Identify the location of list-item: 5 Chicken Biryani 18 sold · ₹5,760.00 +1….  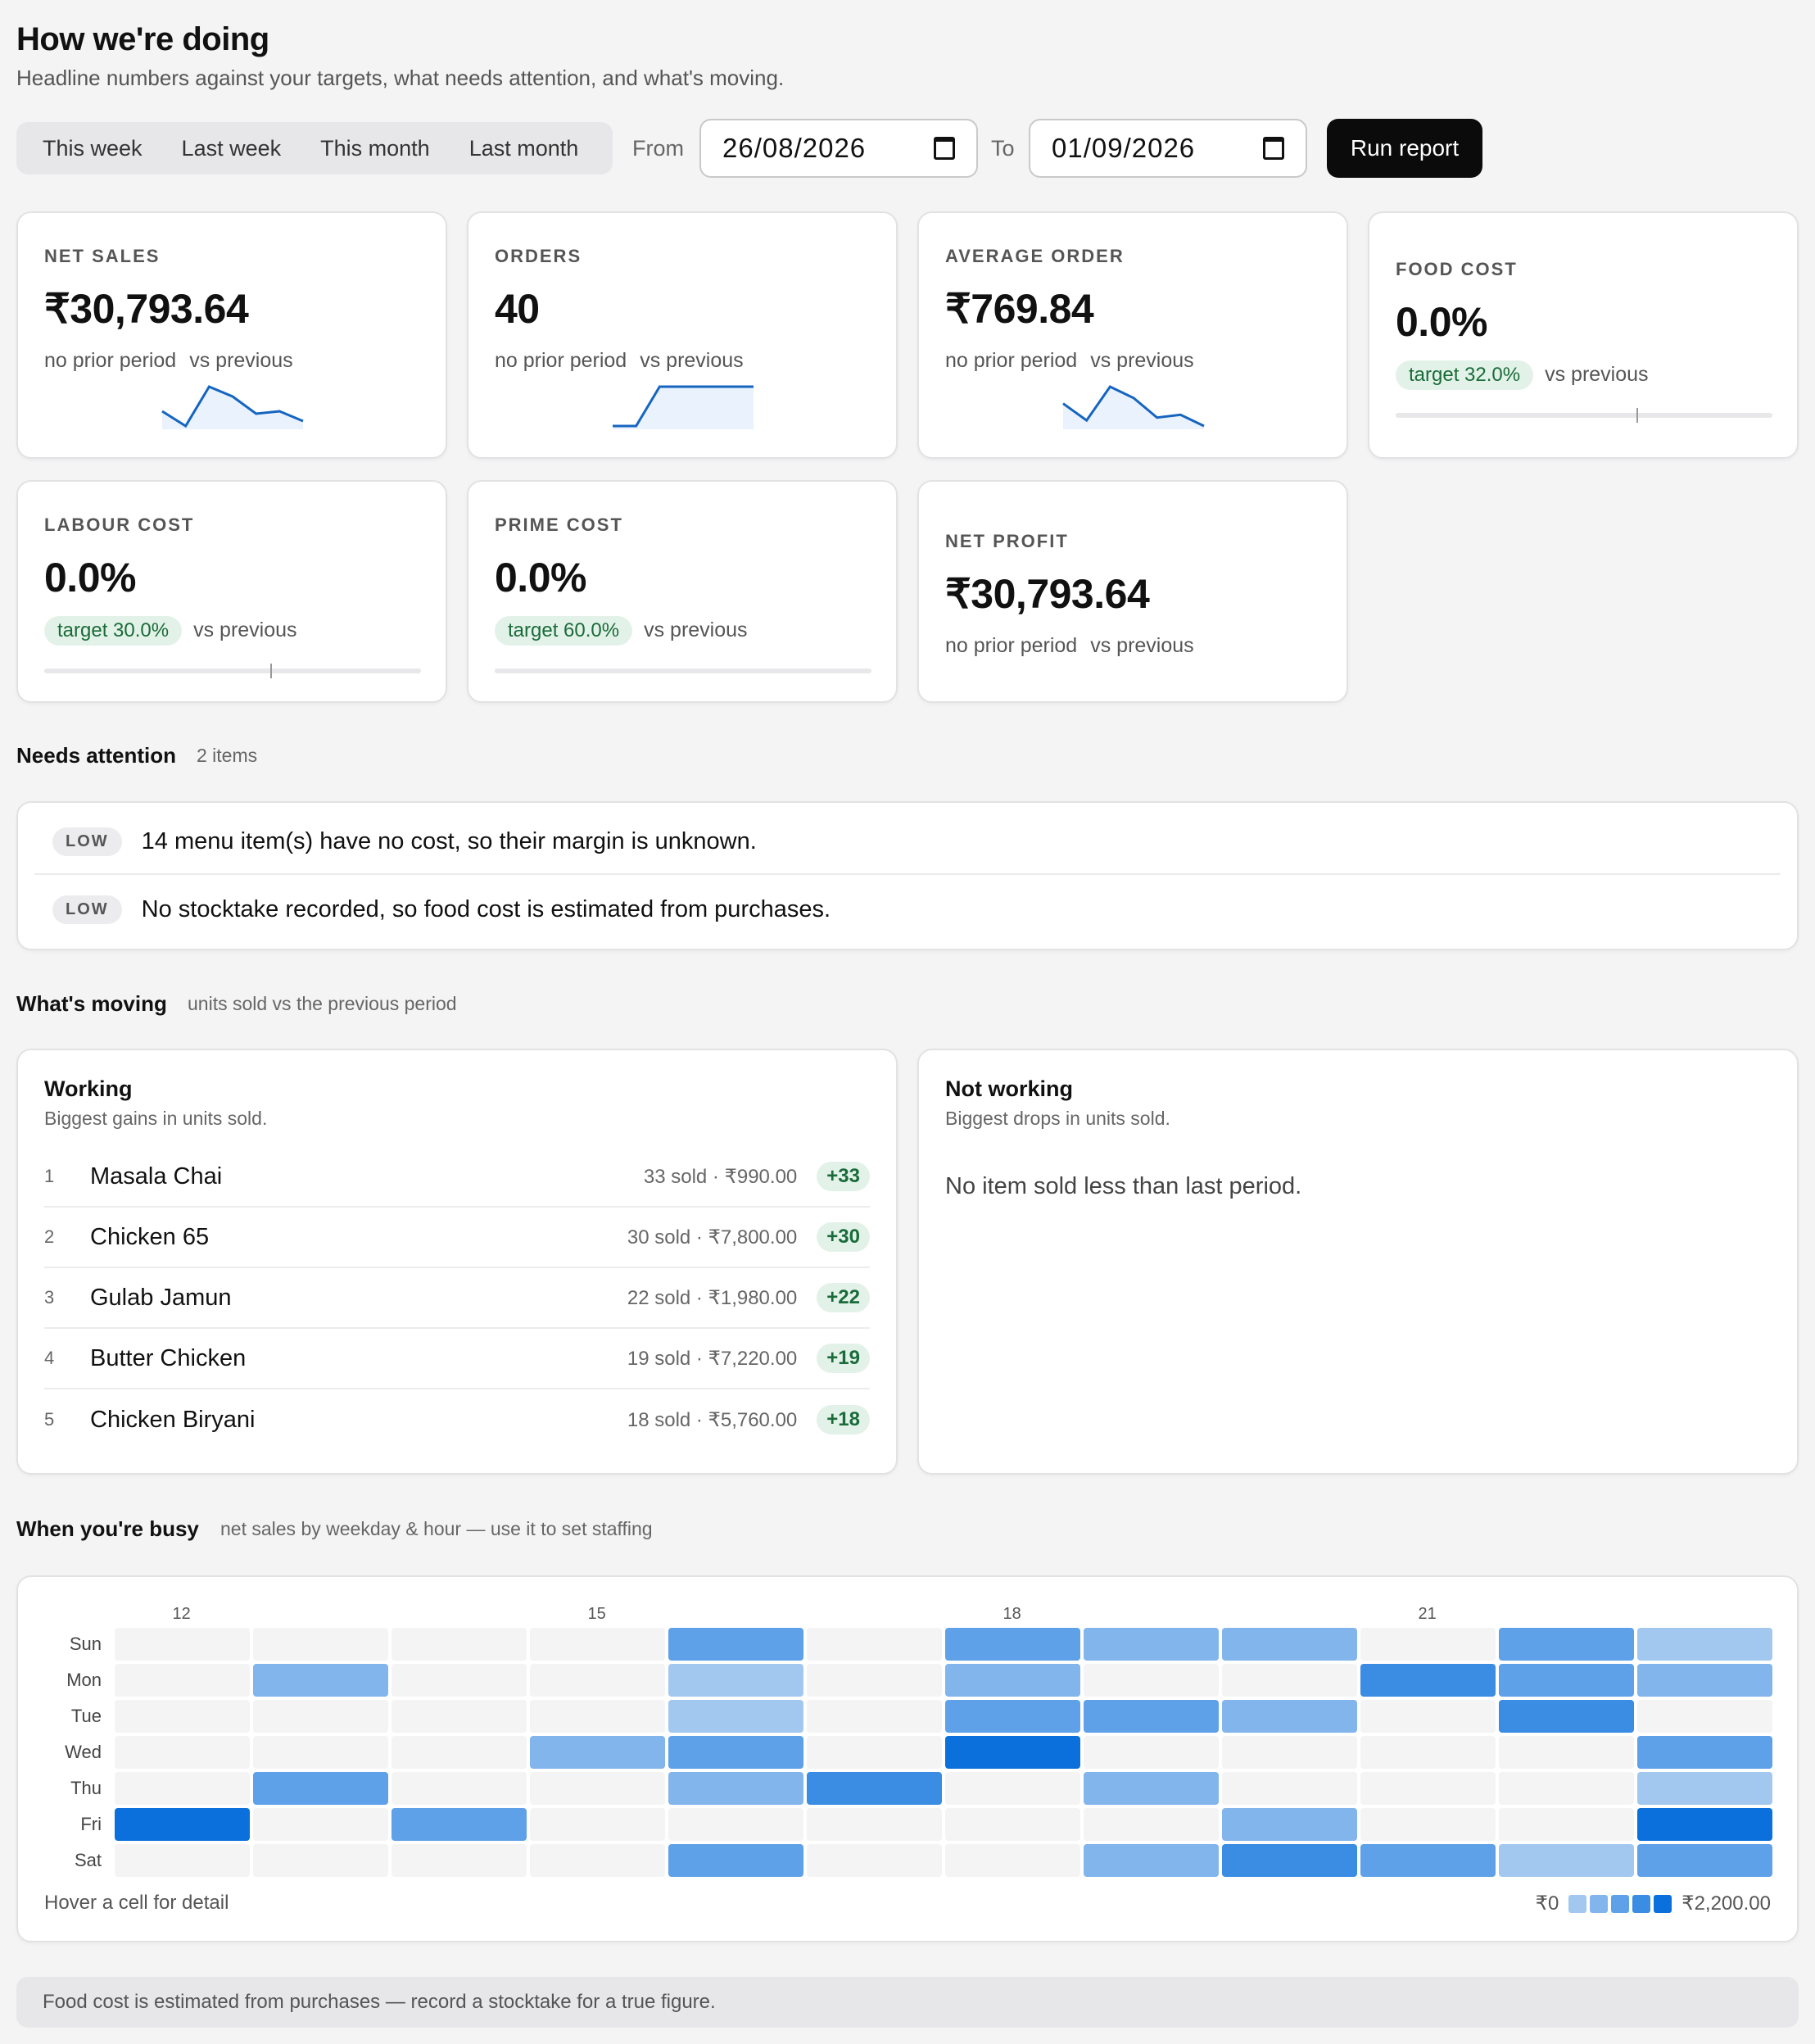
(457, 1419).